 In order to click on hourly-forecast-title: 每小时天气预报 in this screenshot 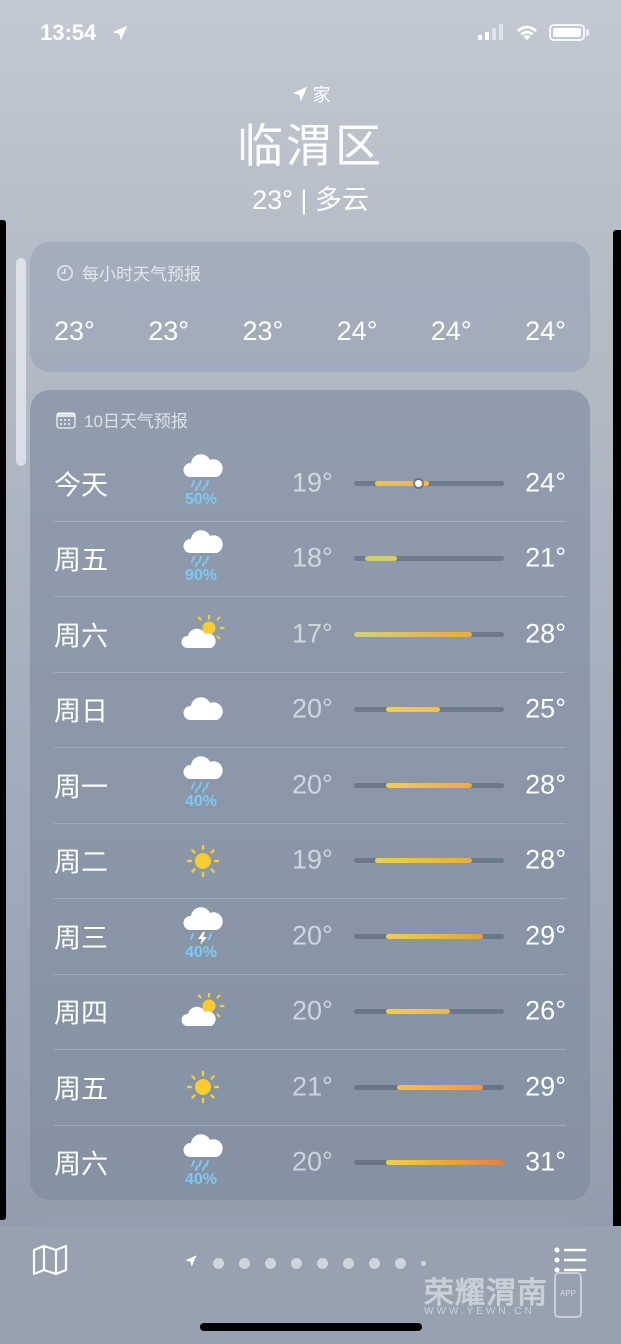, I will do `click(128, 272)`.